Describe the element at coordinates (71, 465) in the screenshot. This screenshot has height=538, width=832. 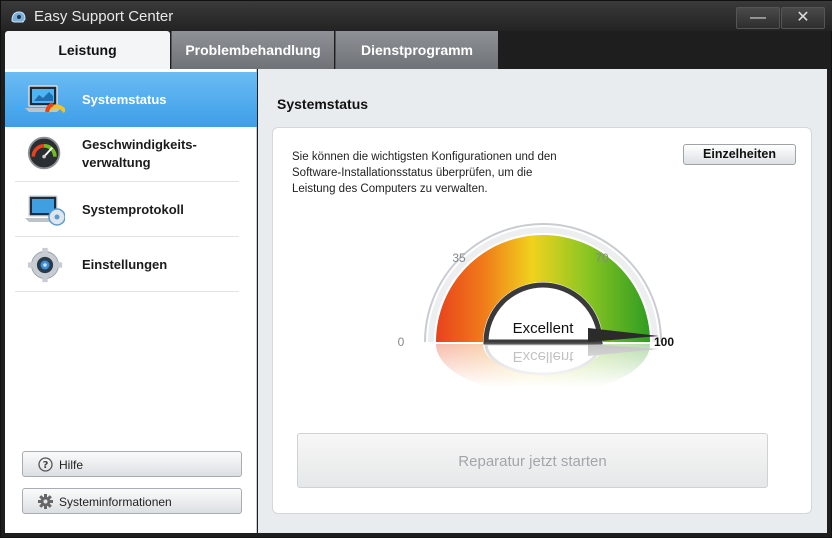
I see `help-button-label: Hilfe` at that location.